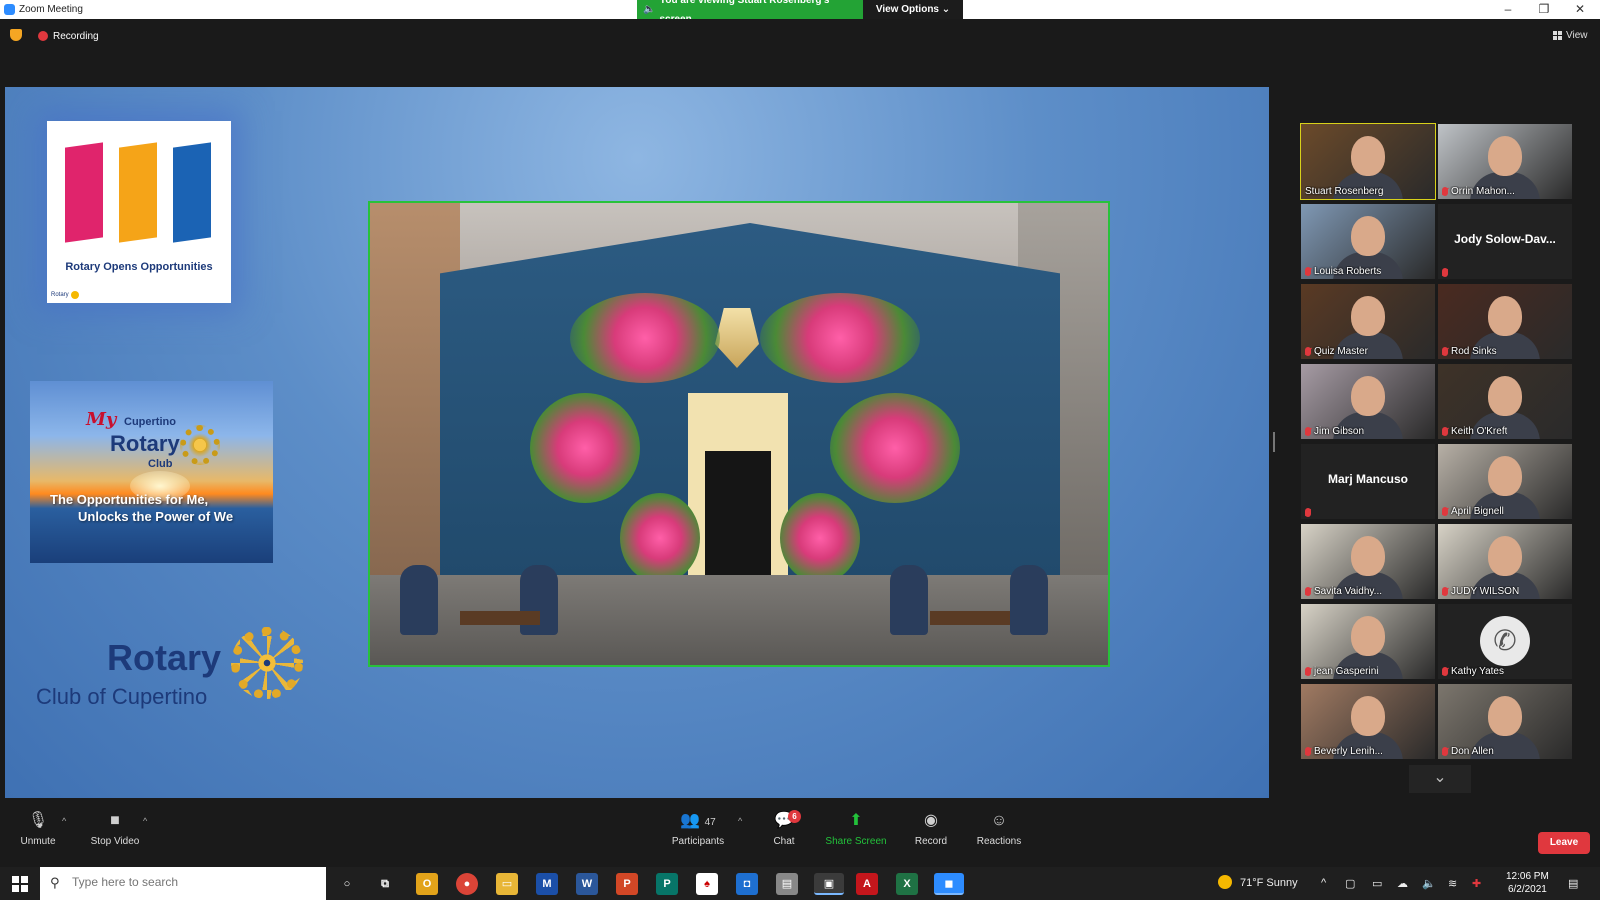 The width and height of the screenshot is (1600, 900). Describe the element at coordinates (139, 190) in the screenshot. I see `doors-graphic` at that location.